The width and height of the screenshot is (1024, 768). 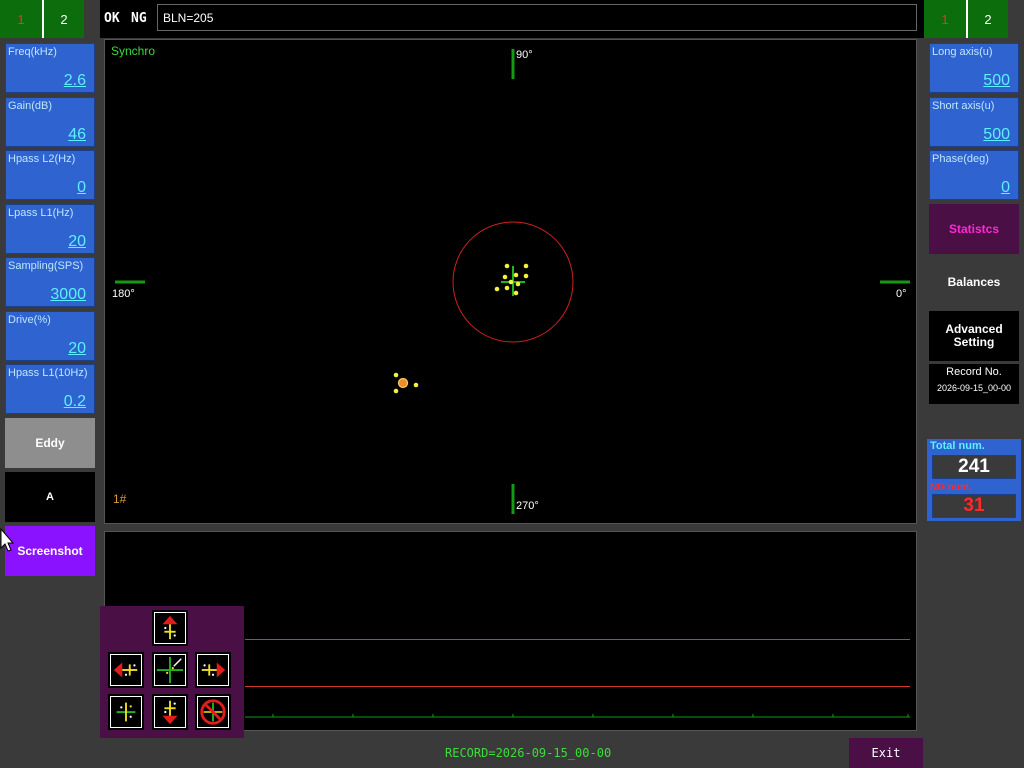 I want to click on gain-value: 46, so click(x=77, y=135).